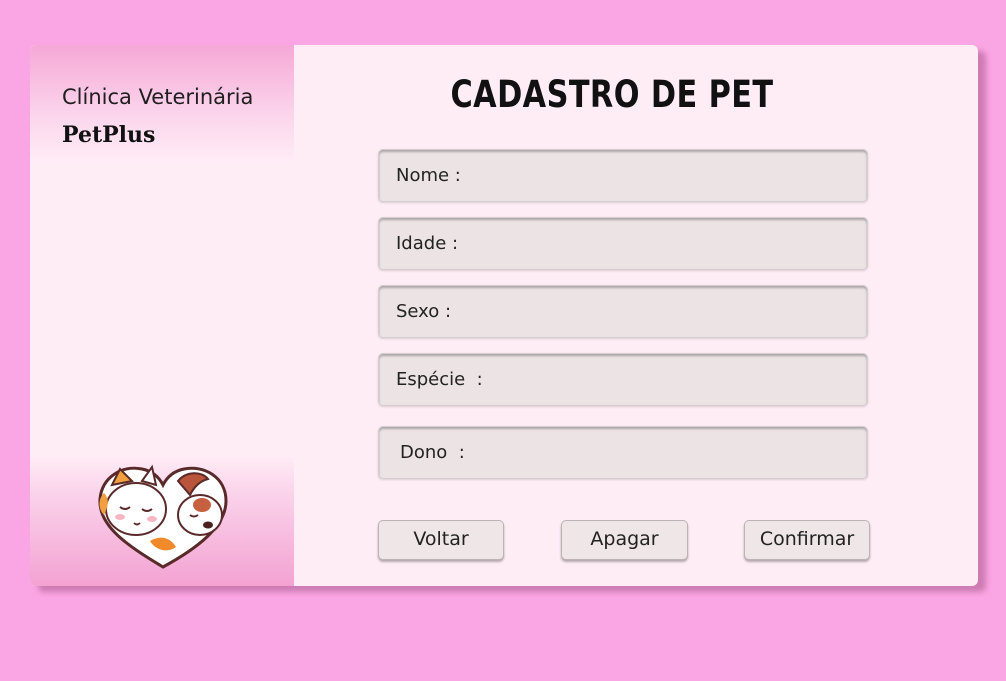 This screenshot has height=681, width=1006. I want to click on sex-label: Sexo :, so click(424, 311).